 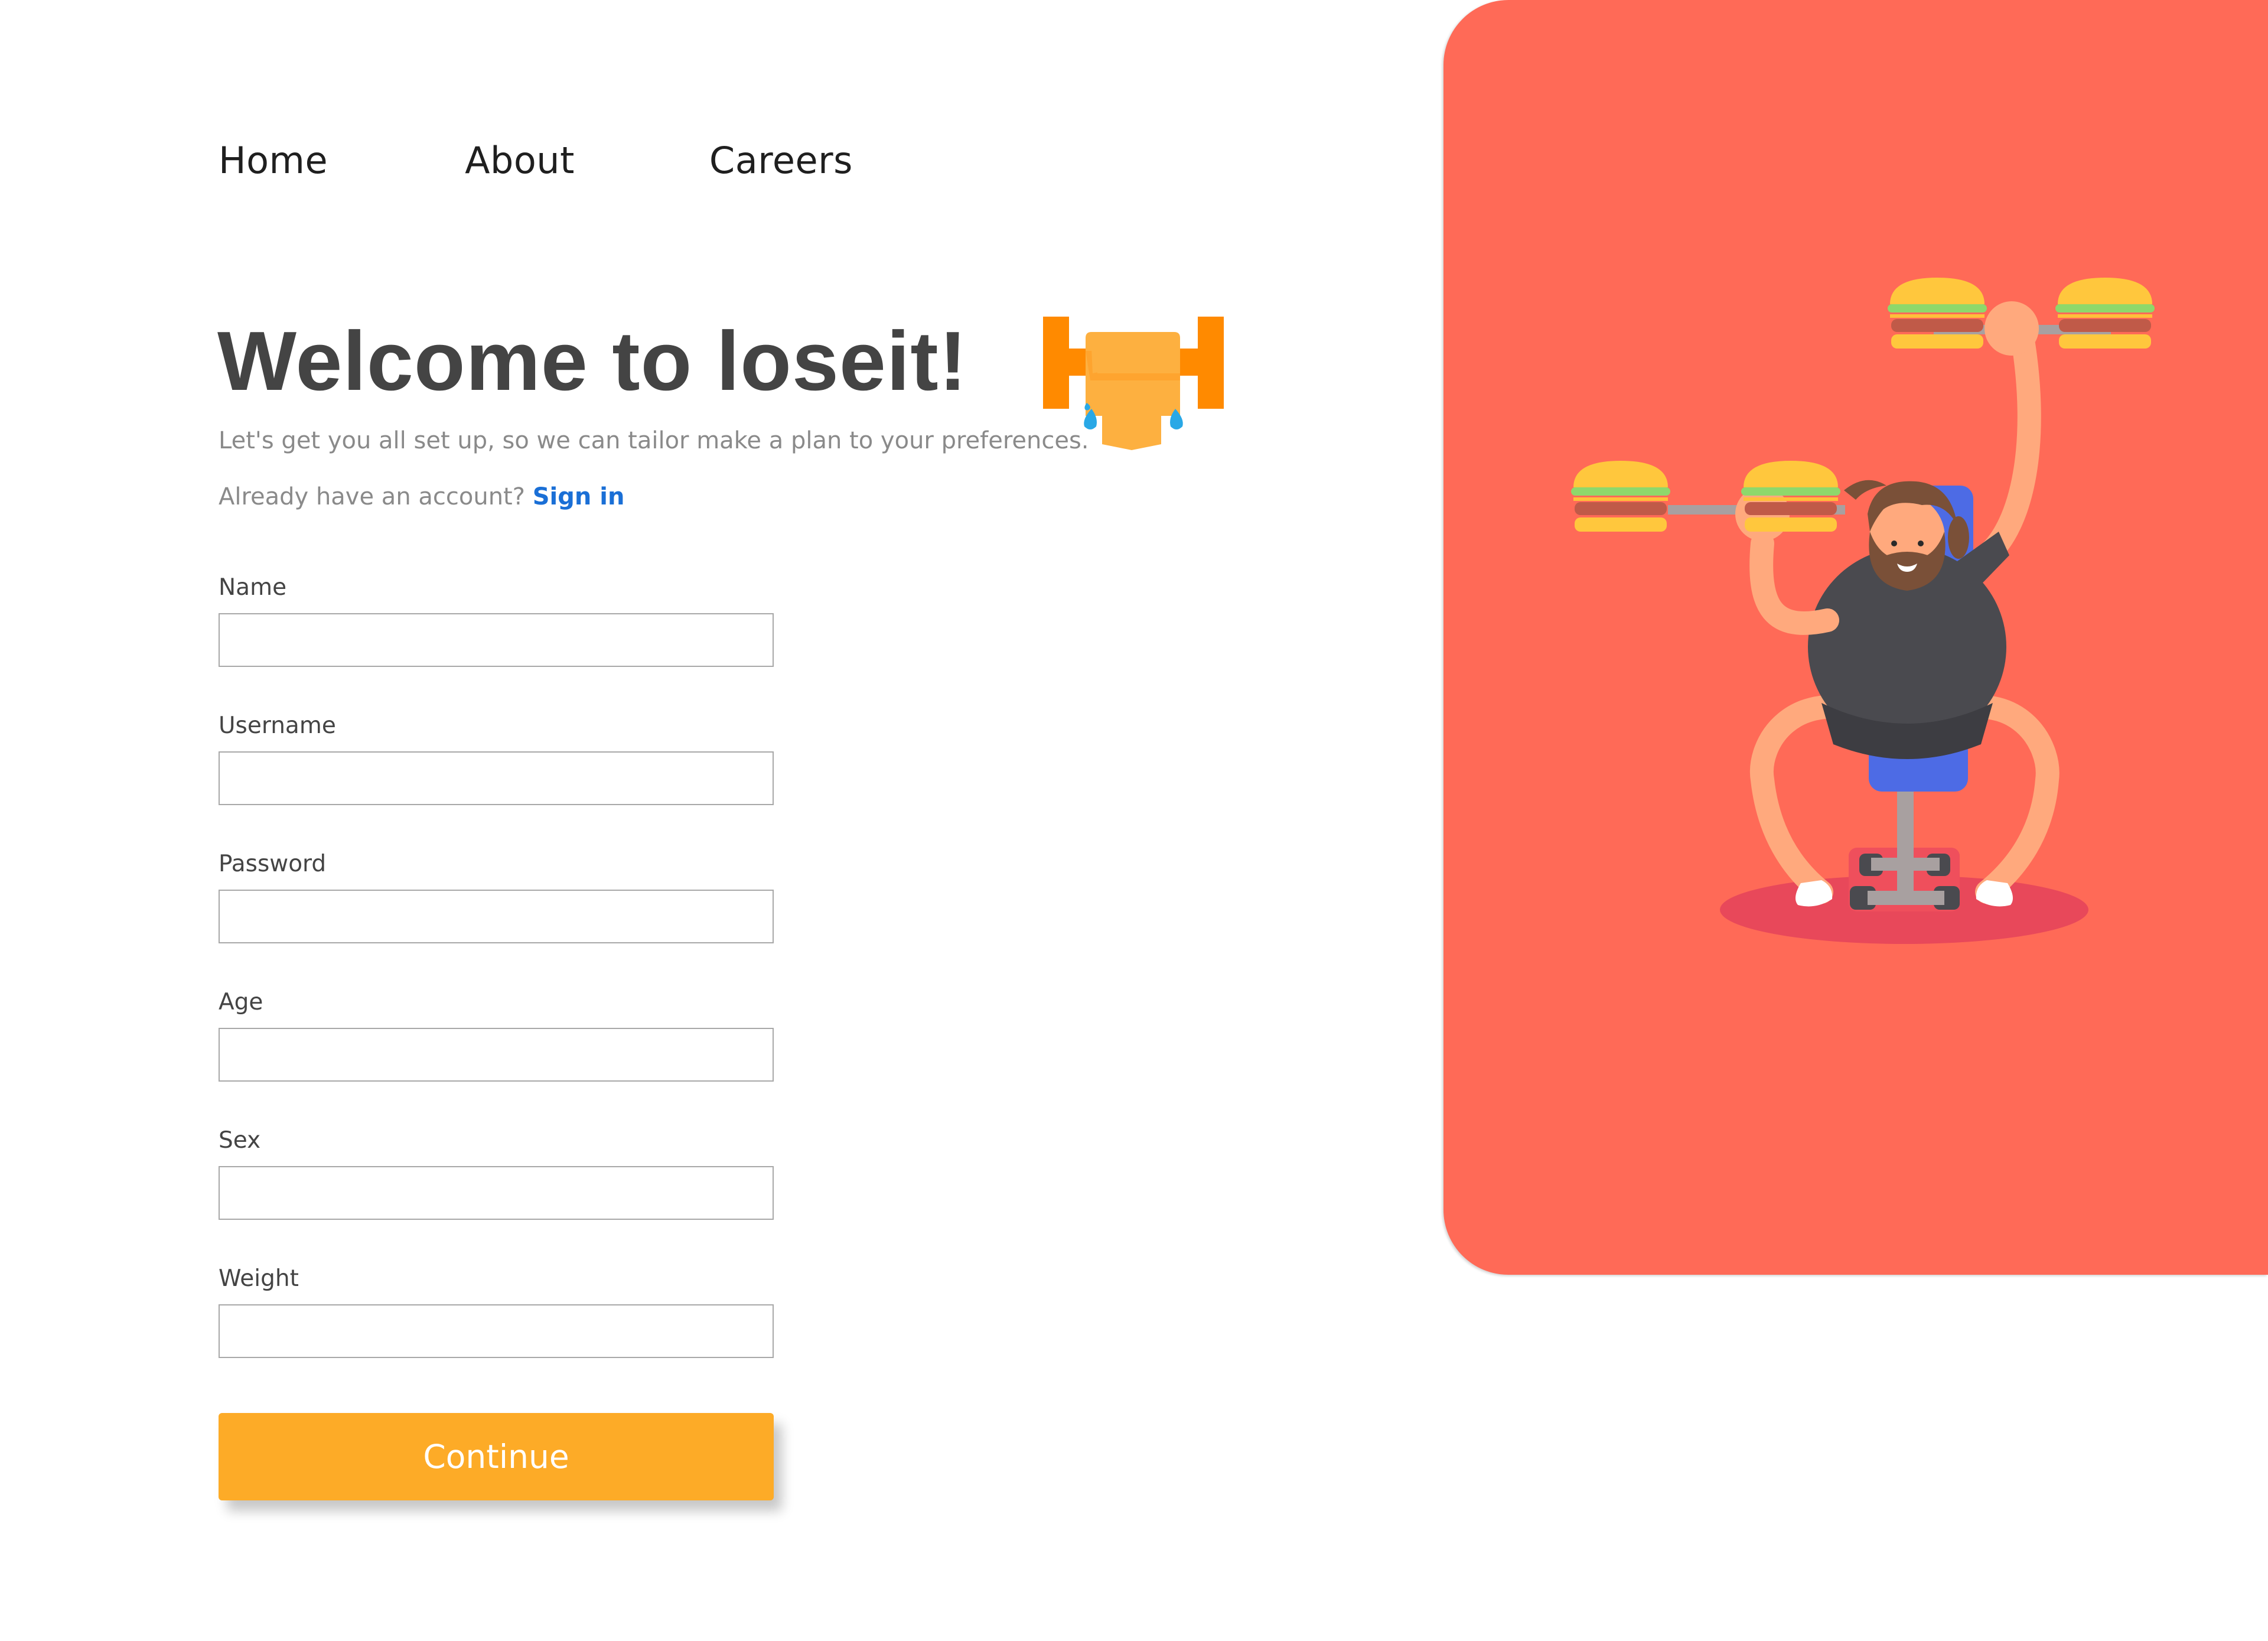 What do you see at coordinates (273, 160) in the screenshot?
I see `nav-home-link: Home` at bounding box center [273, 160].